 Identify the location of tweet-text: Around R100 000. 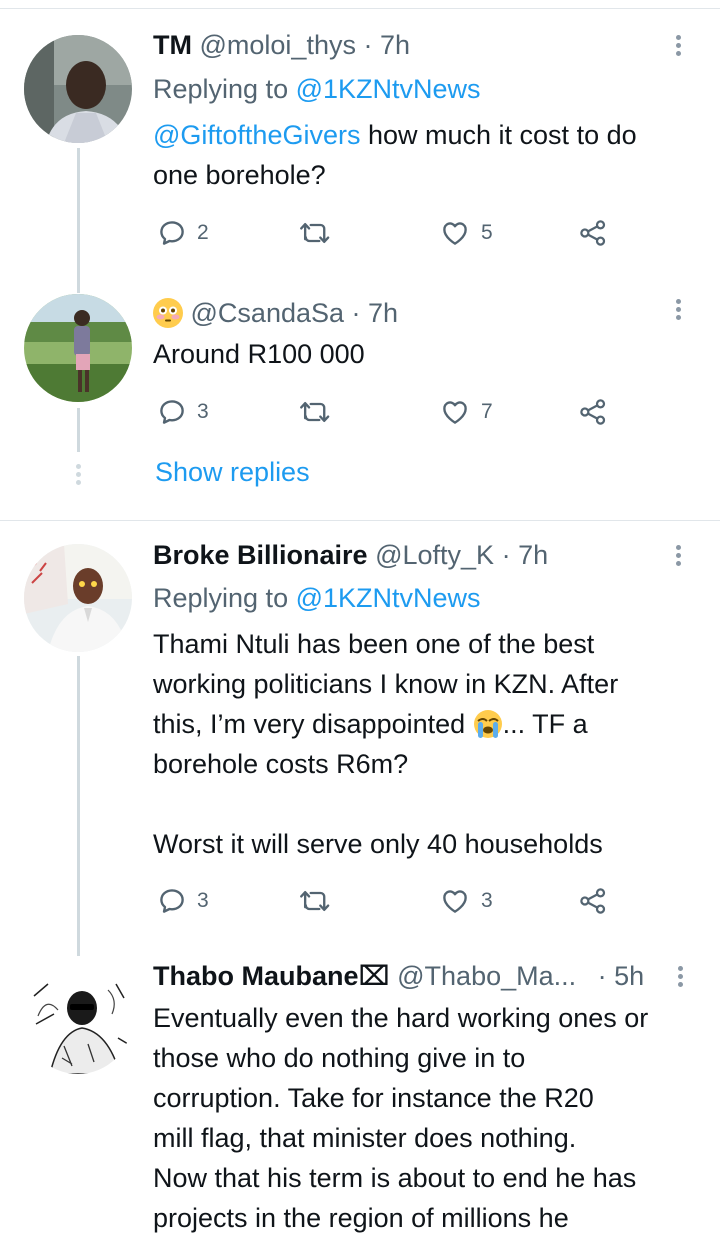
(259, 354).